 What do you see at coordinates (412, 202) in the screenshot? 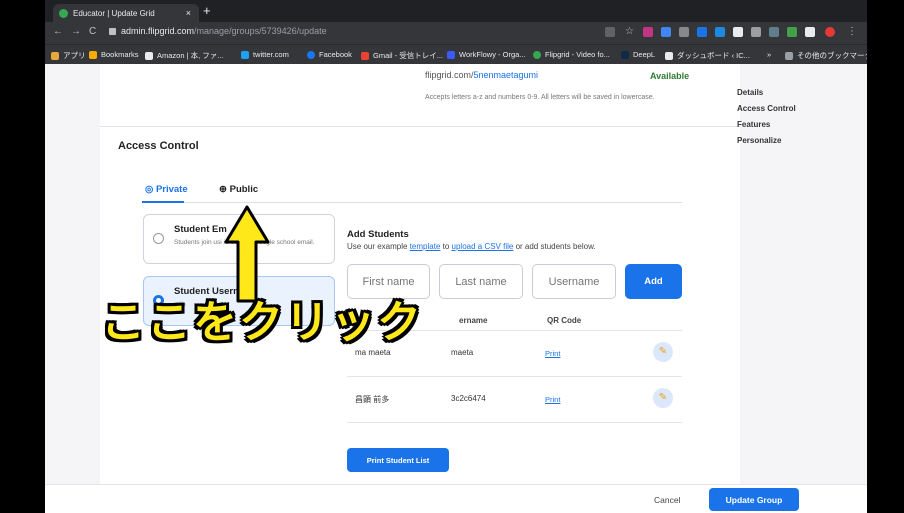
I see `tabs-divider` at bounding box center [412, 202].